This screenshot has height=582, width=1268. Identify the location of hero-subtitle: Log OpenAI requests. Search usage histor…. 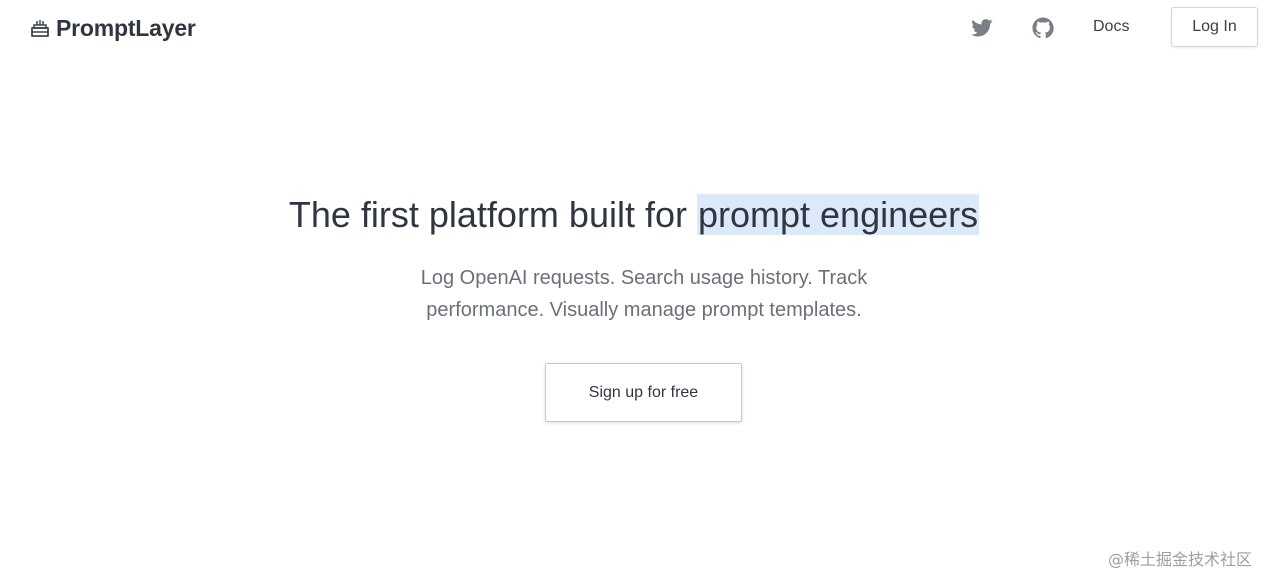
(644, 294).